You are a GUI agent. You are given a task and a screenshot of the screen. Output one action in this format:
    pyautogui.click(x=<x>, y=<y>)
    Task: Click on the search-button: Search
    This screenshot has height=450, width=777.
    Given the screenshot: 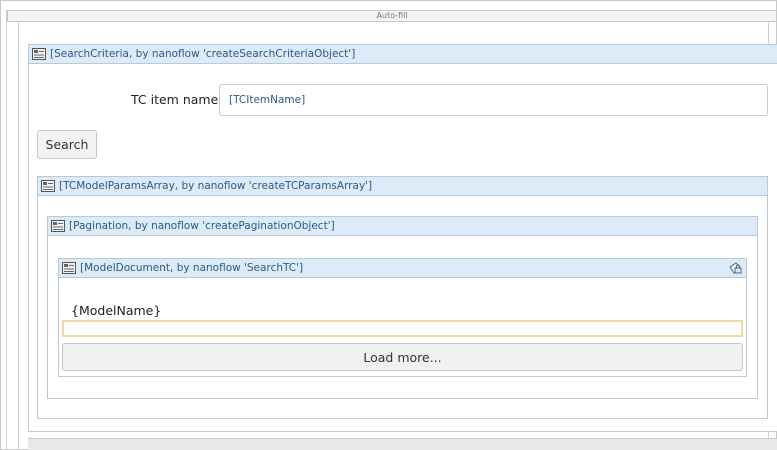 What is the action you would take?
    pyautogui.click(x=67, y=144)
    